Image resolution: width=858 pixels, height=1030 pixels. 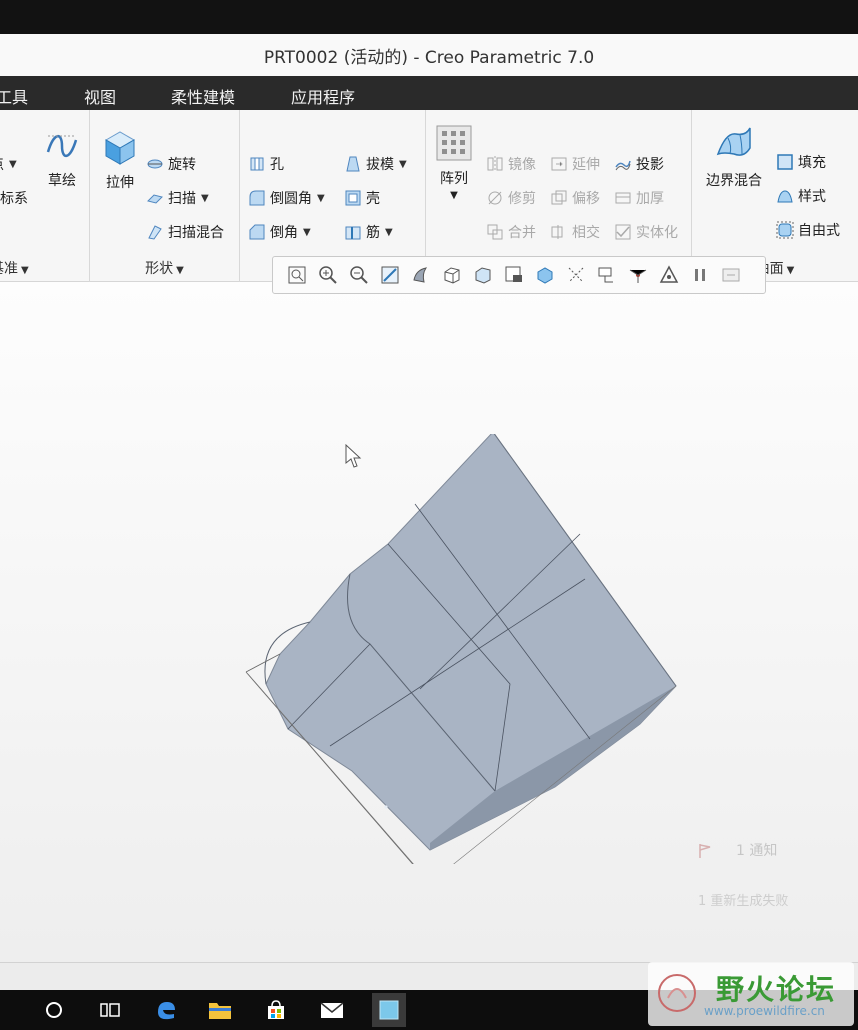 I want to click on cortana-button, so click(x=54, y=1010).